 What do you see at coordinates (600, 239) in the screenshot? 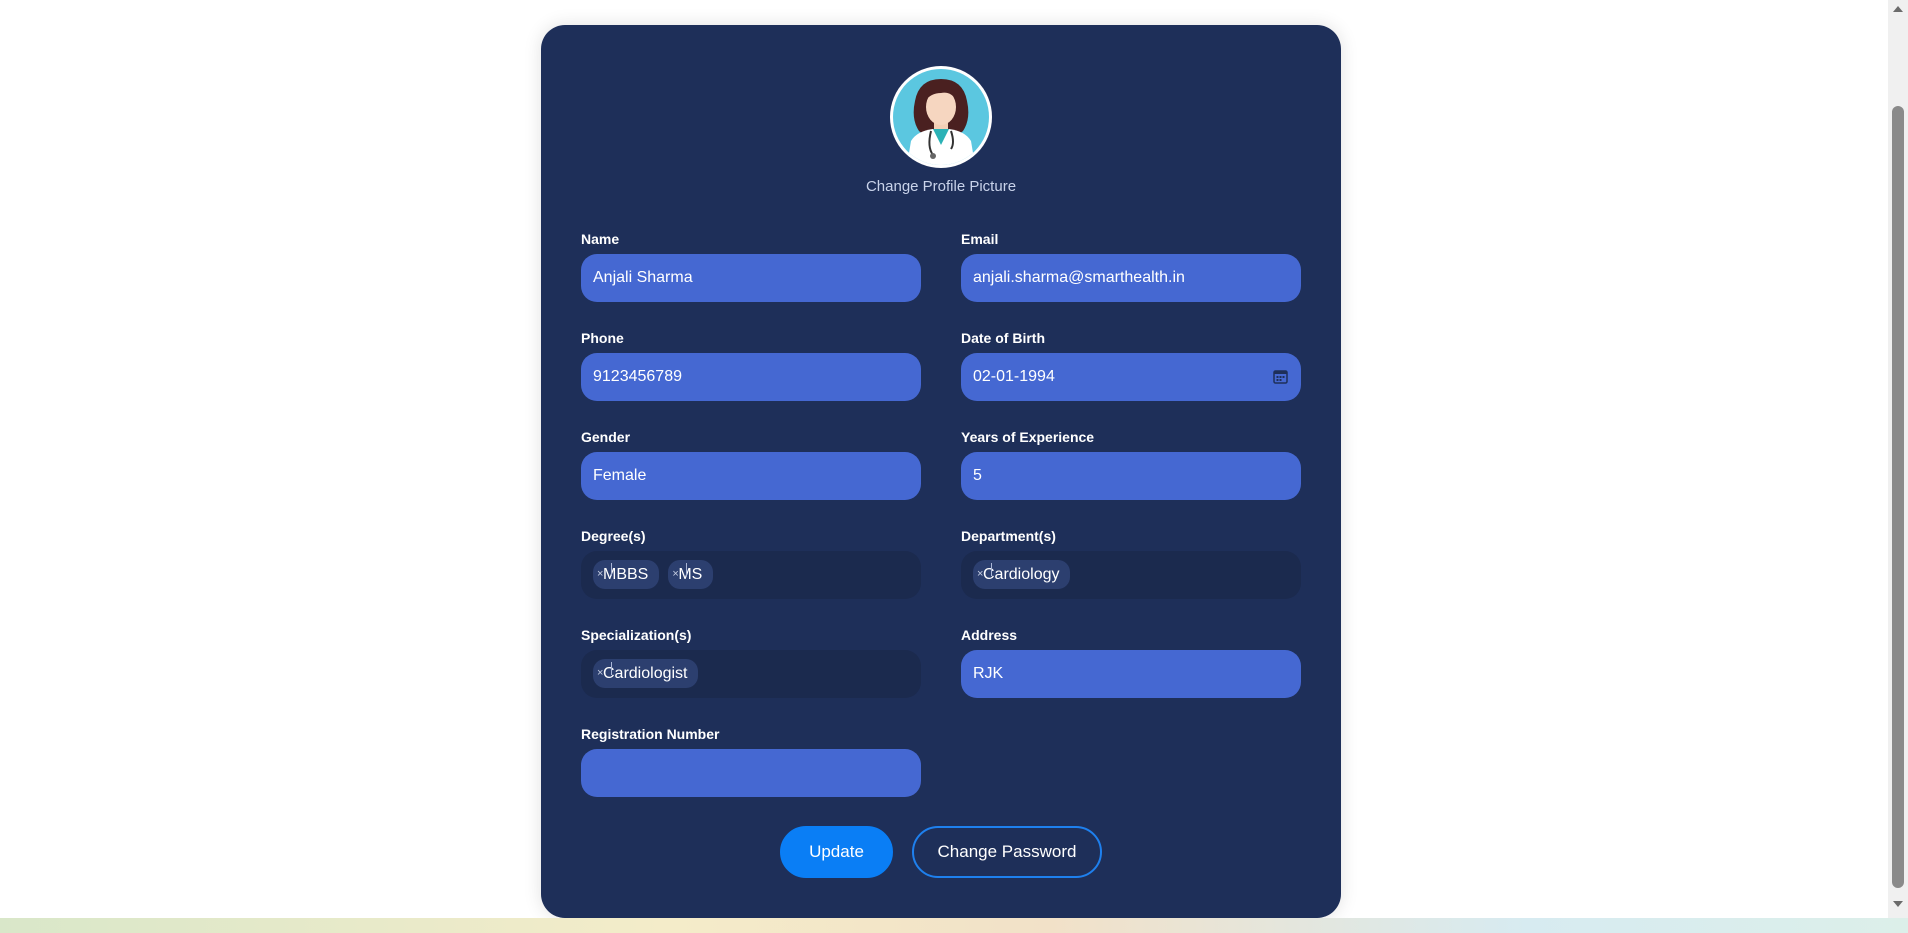
I see `name-label: Name` at bounding box center [600, 239].